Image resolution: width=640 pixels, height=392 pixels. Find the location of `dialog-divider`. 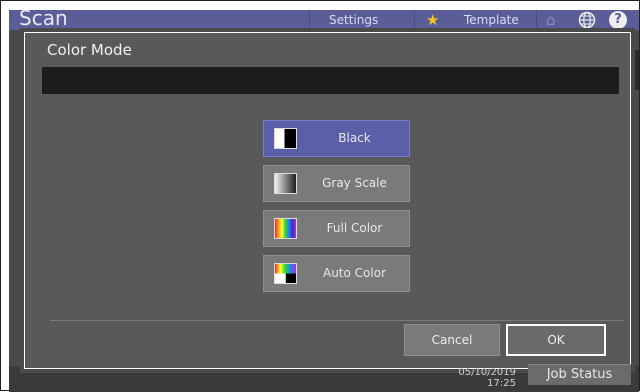

dialog-divider is located at coordinates (337, 320).